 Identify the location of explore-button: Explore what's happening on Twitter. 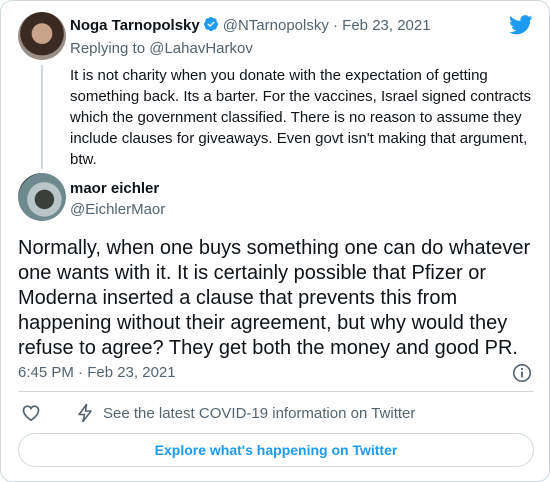
(276, 450).